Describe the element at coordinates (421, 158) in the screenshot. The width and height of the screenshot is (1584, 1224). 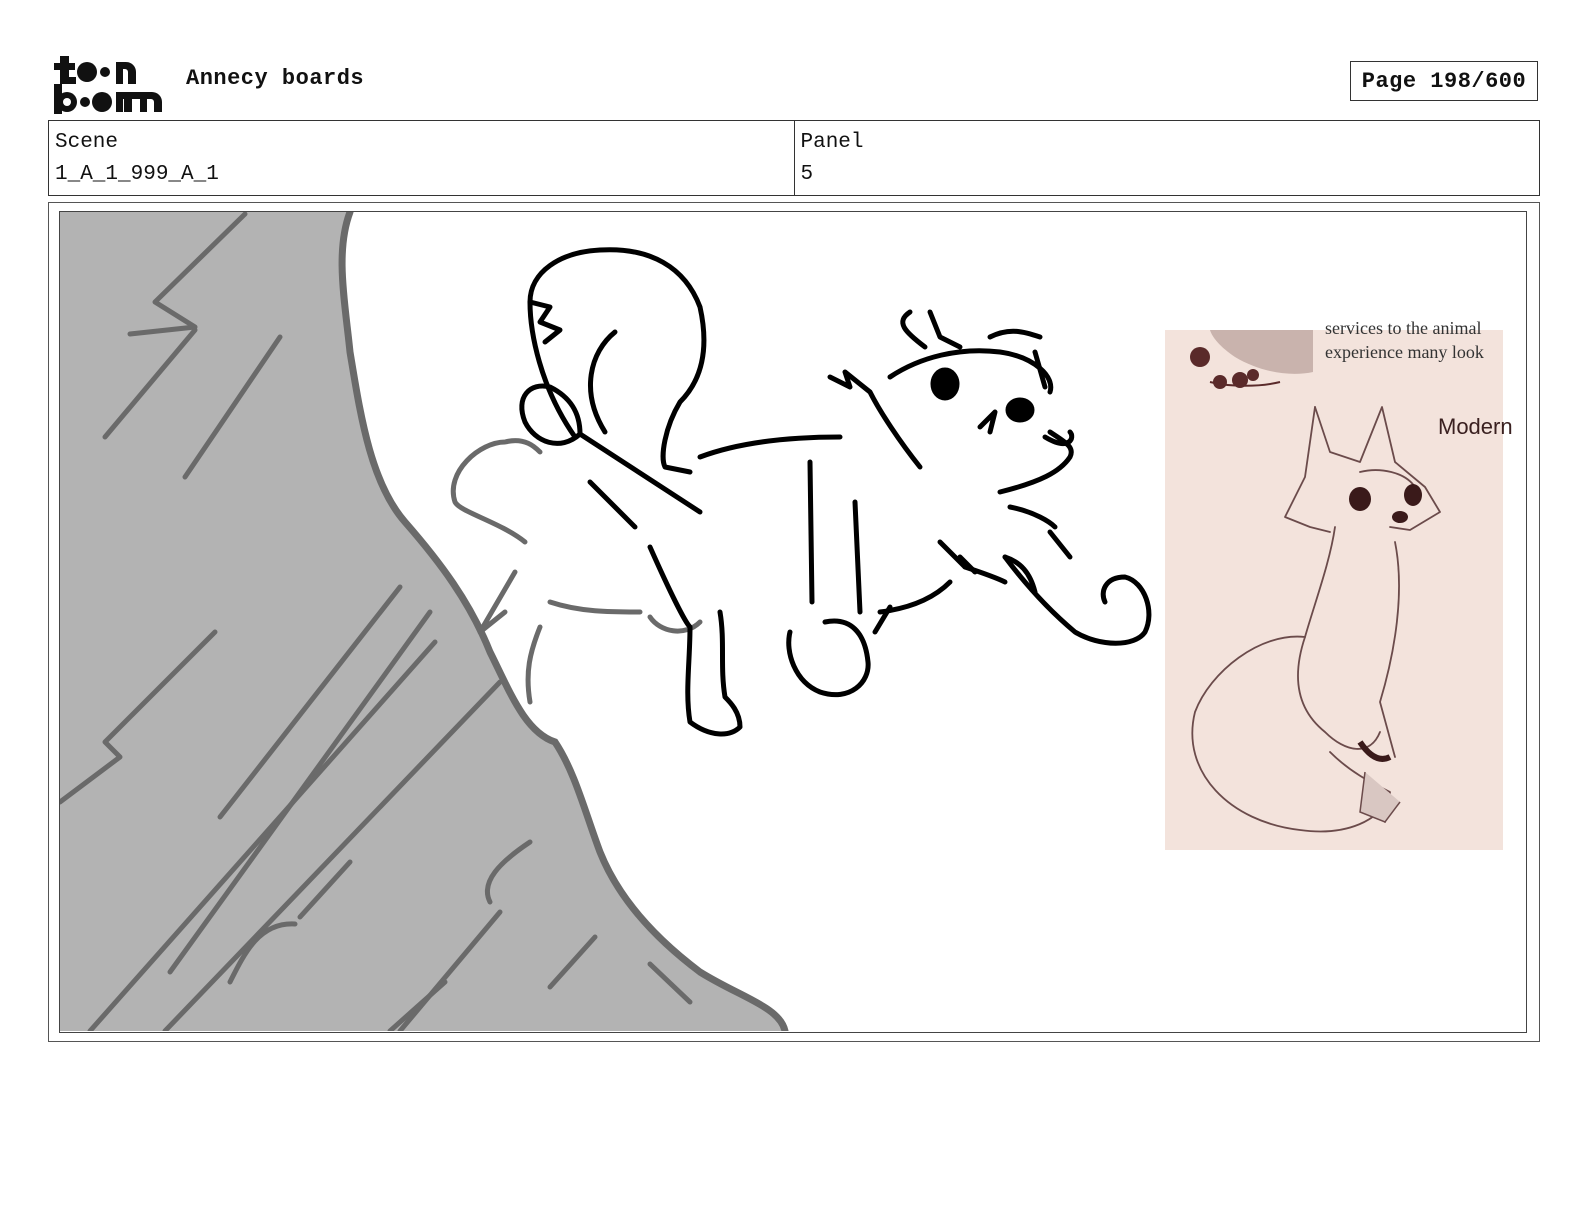
I see `scene-cell: Scene 1_A_1_999_A_1` at that location.